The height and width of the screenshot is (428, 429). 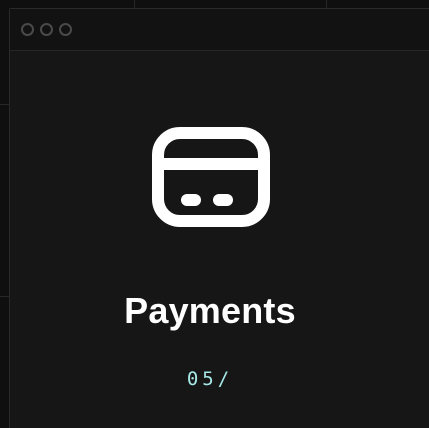 What do you see at coordinates (211, 177) in the screenshot?
I see `credit-card-icon` at bounding box center [211, 177].